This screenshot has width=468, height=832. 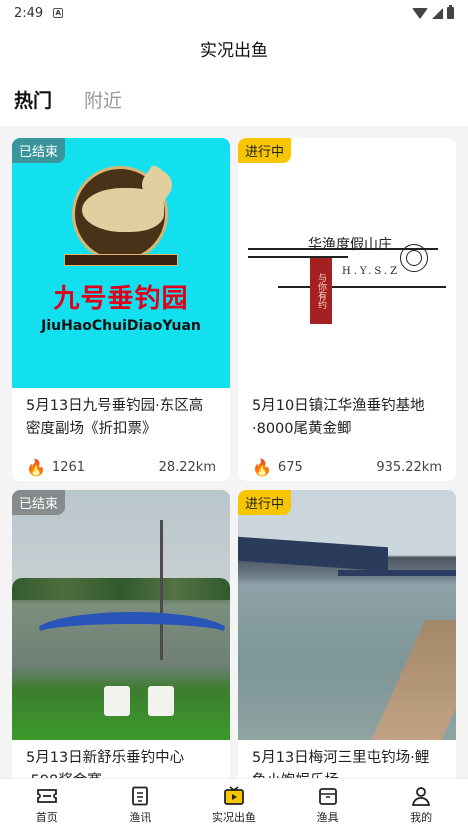 I want to click on nav-profile: 我的, so click(x=421, y=805).